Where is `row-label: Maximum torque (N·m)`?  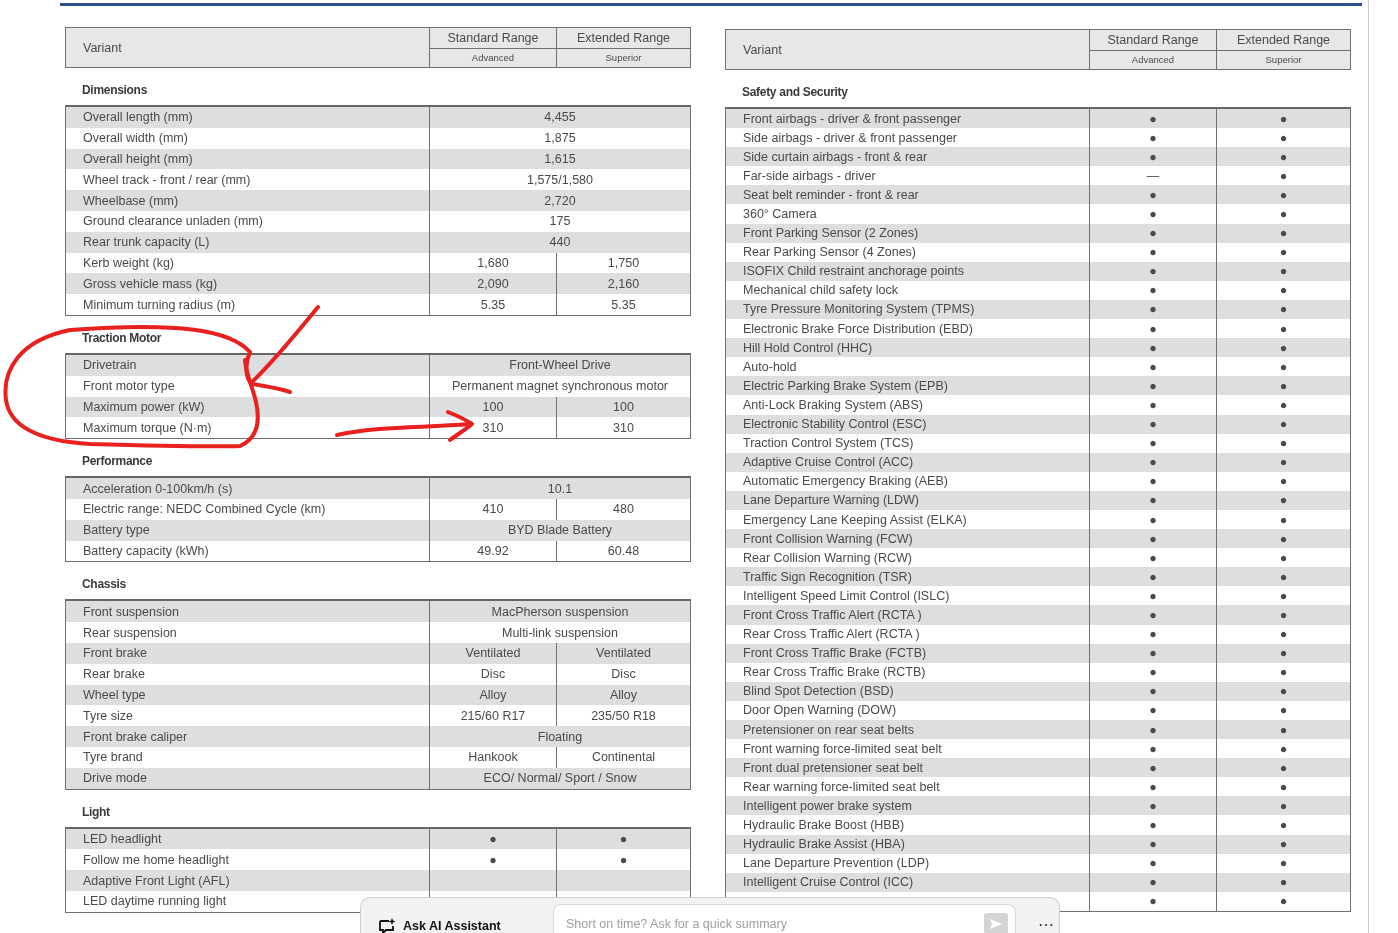 row-label: Maximum torque (N·m) is located at coordinates (147, 427).